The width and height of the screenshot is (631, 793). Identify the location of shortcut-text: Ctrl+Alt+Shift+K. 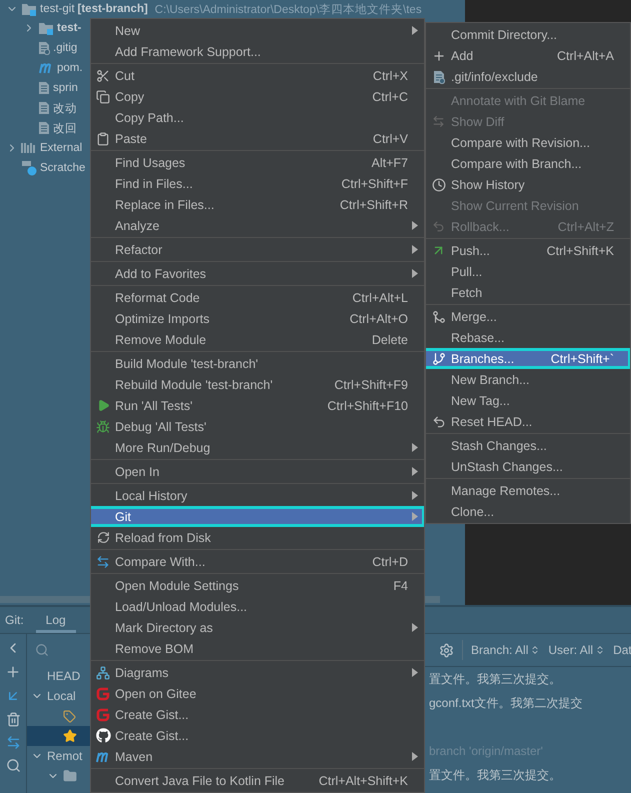
(363, 781).